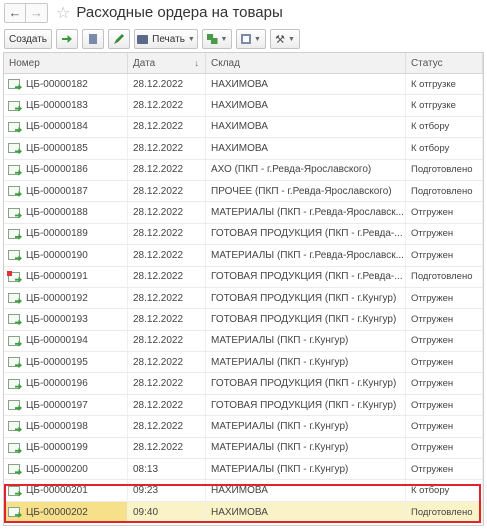 This screenshot has width=487, height=530. I want to click on cell-number: ЦБ-00000197, so click(66, 405).